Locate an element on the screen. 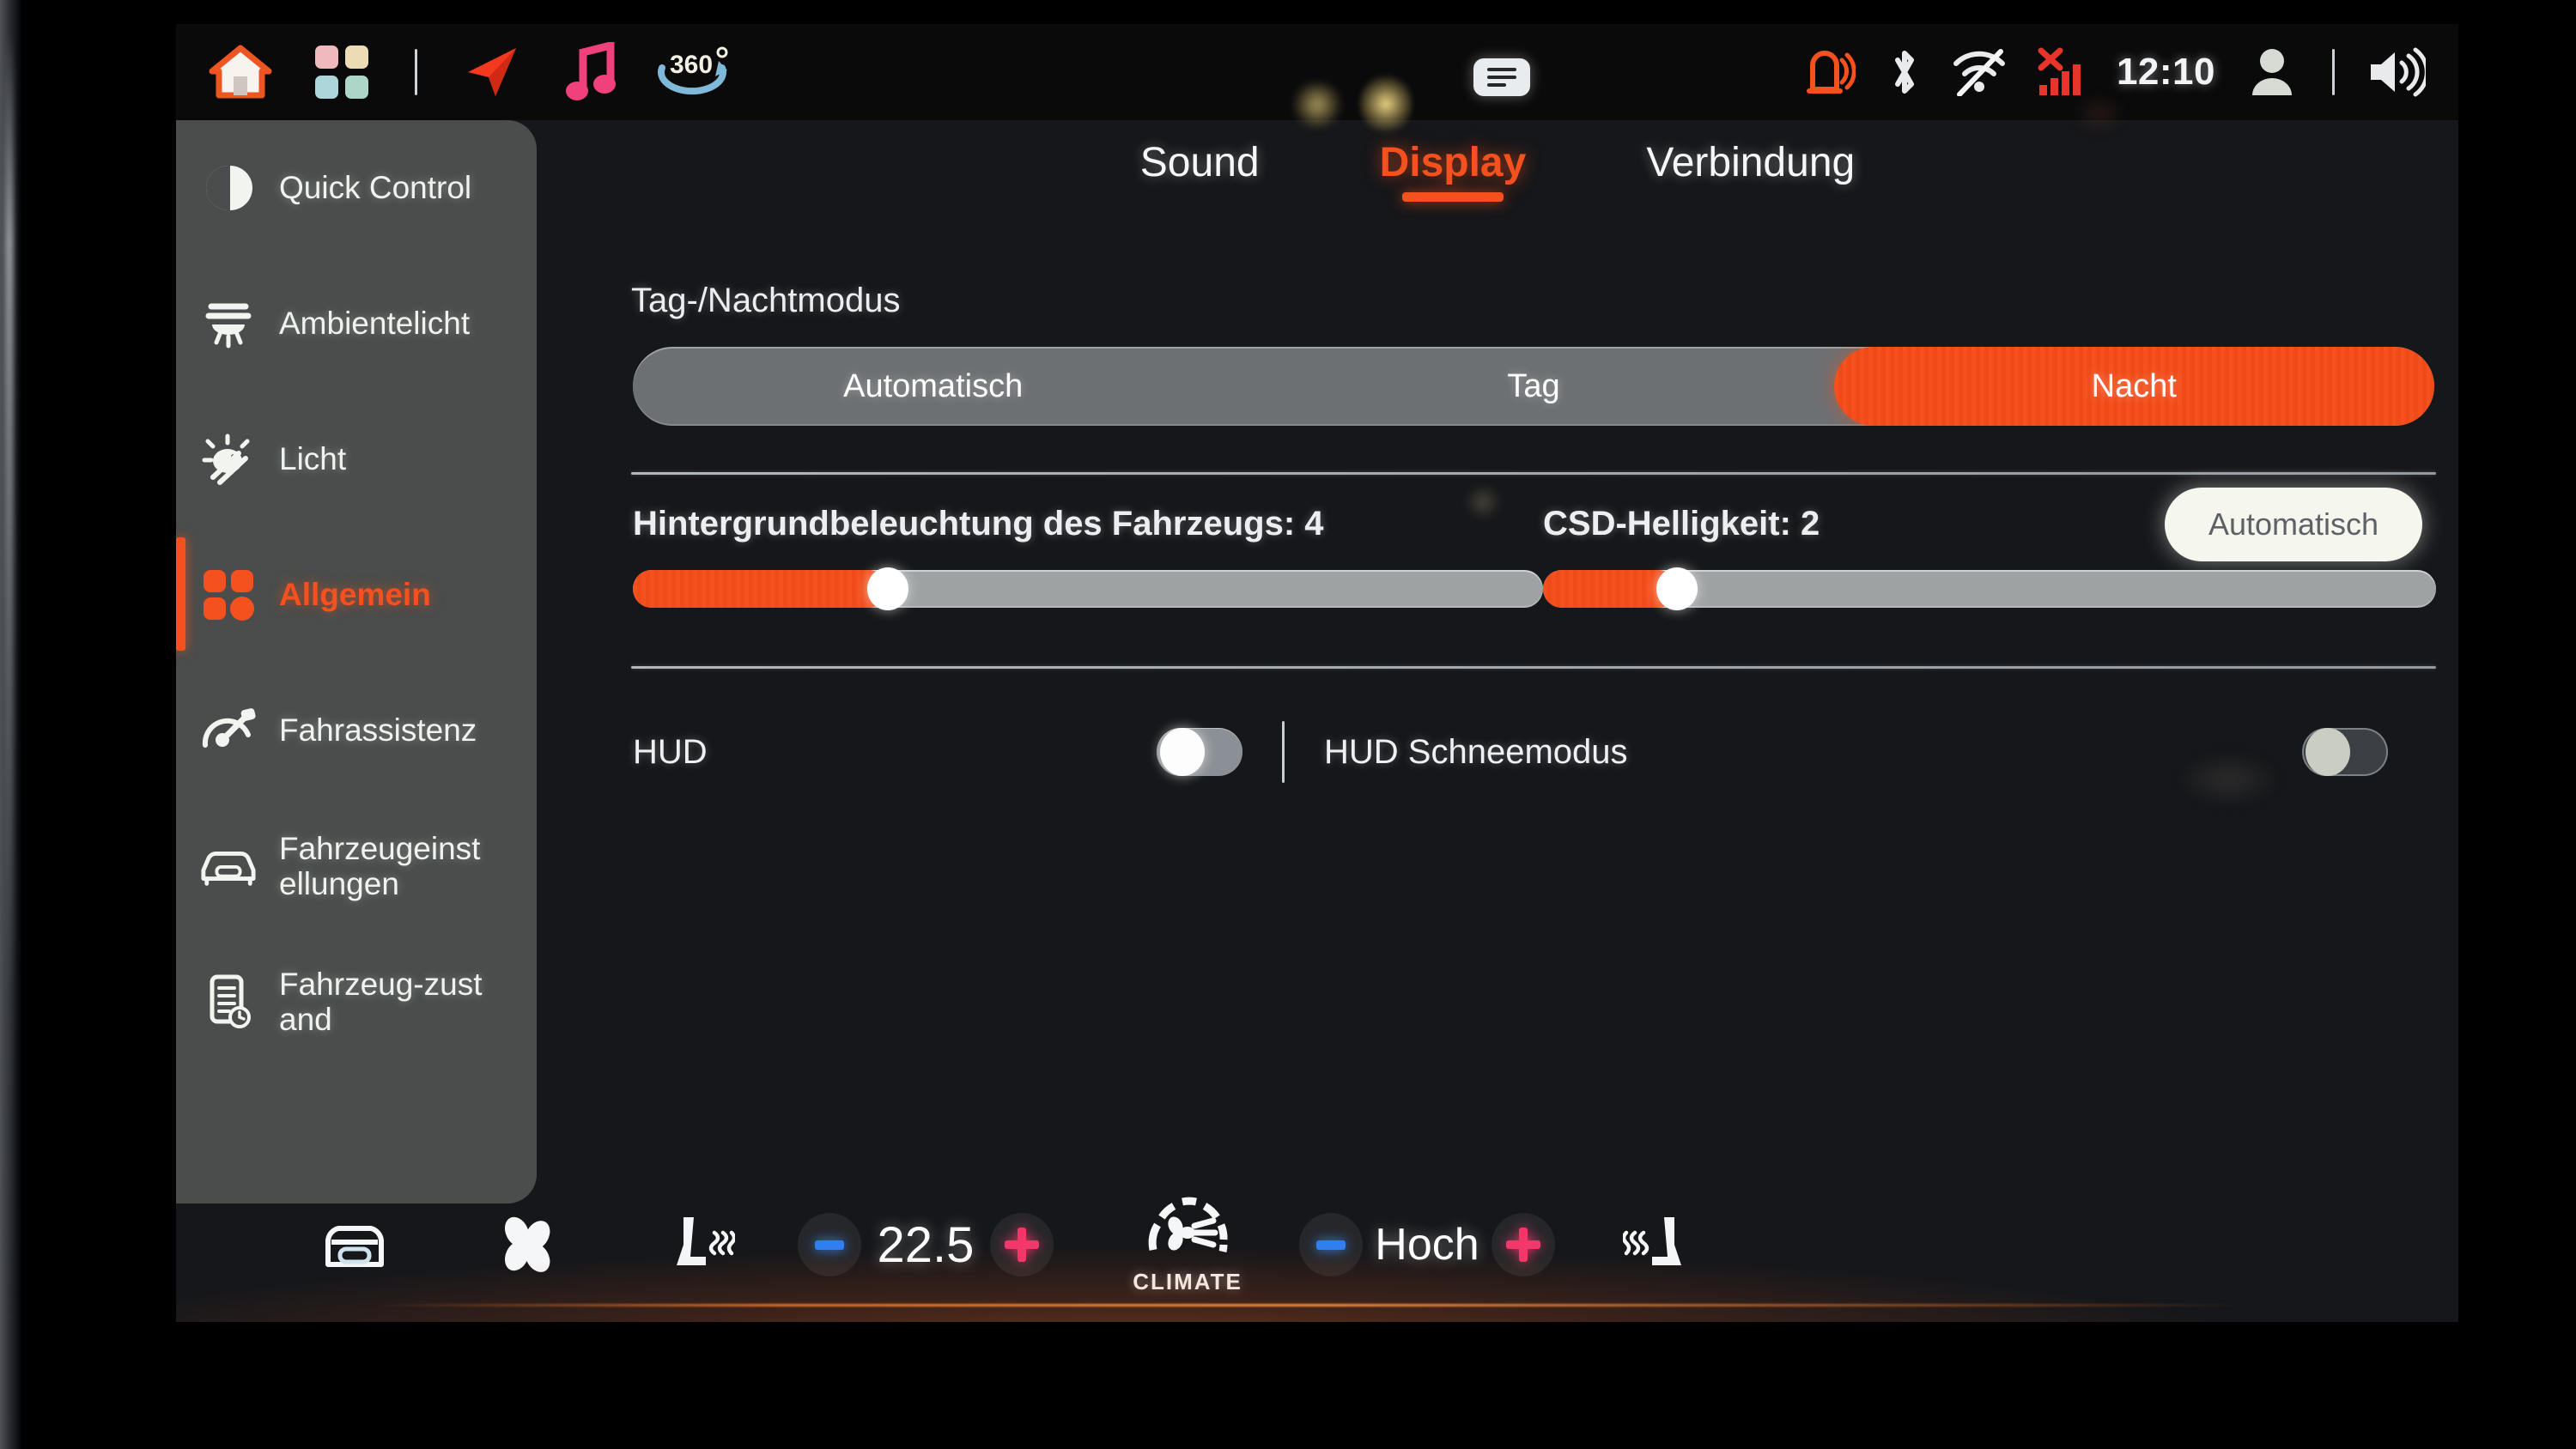  temperature-increase-button is located at coordinates (1022, 1244).